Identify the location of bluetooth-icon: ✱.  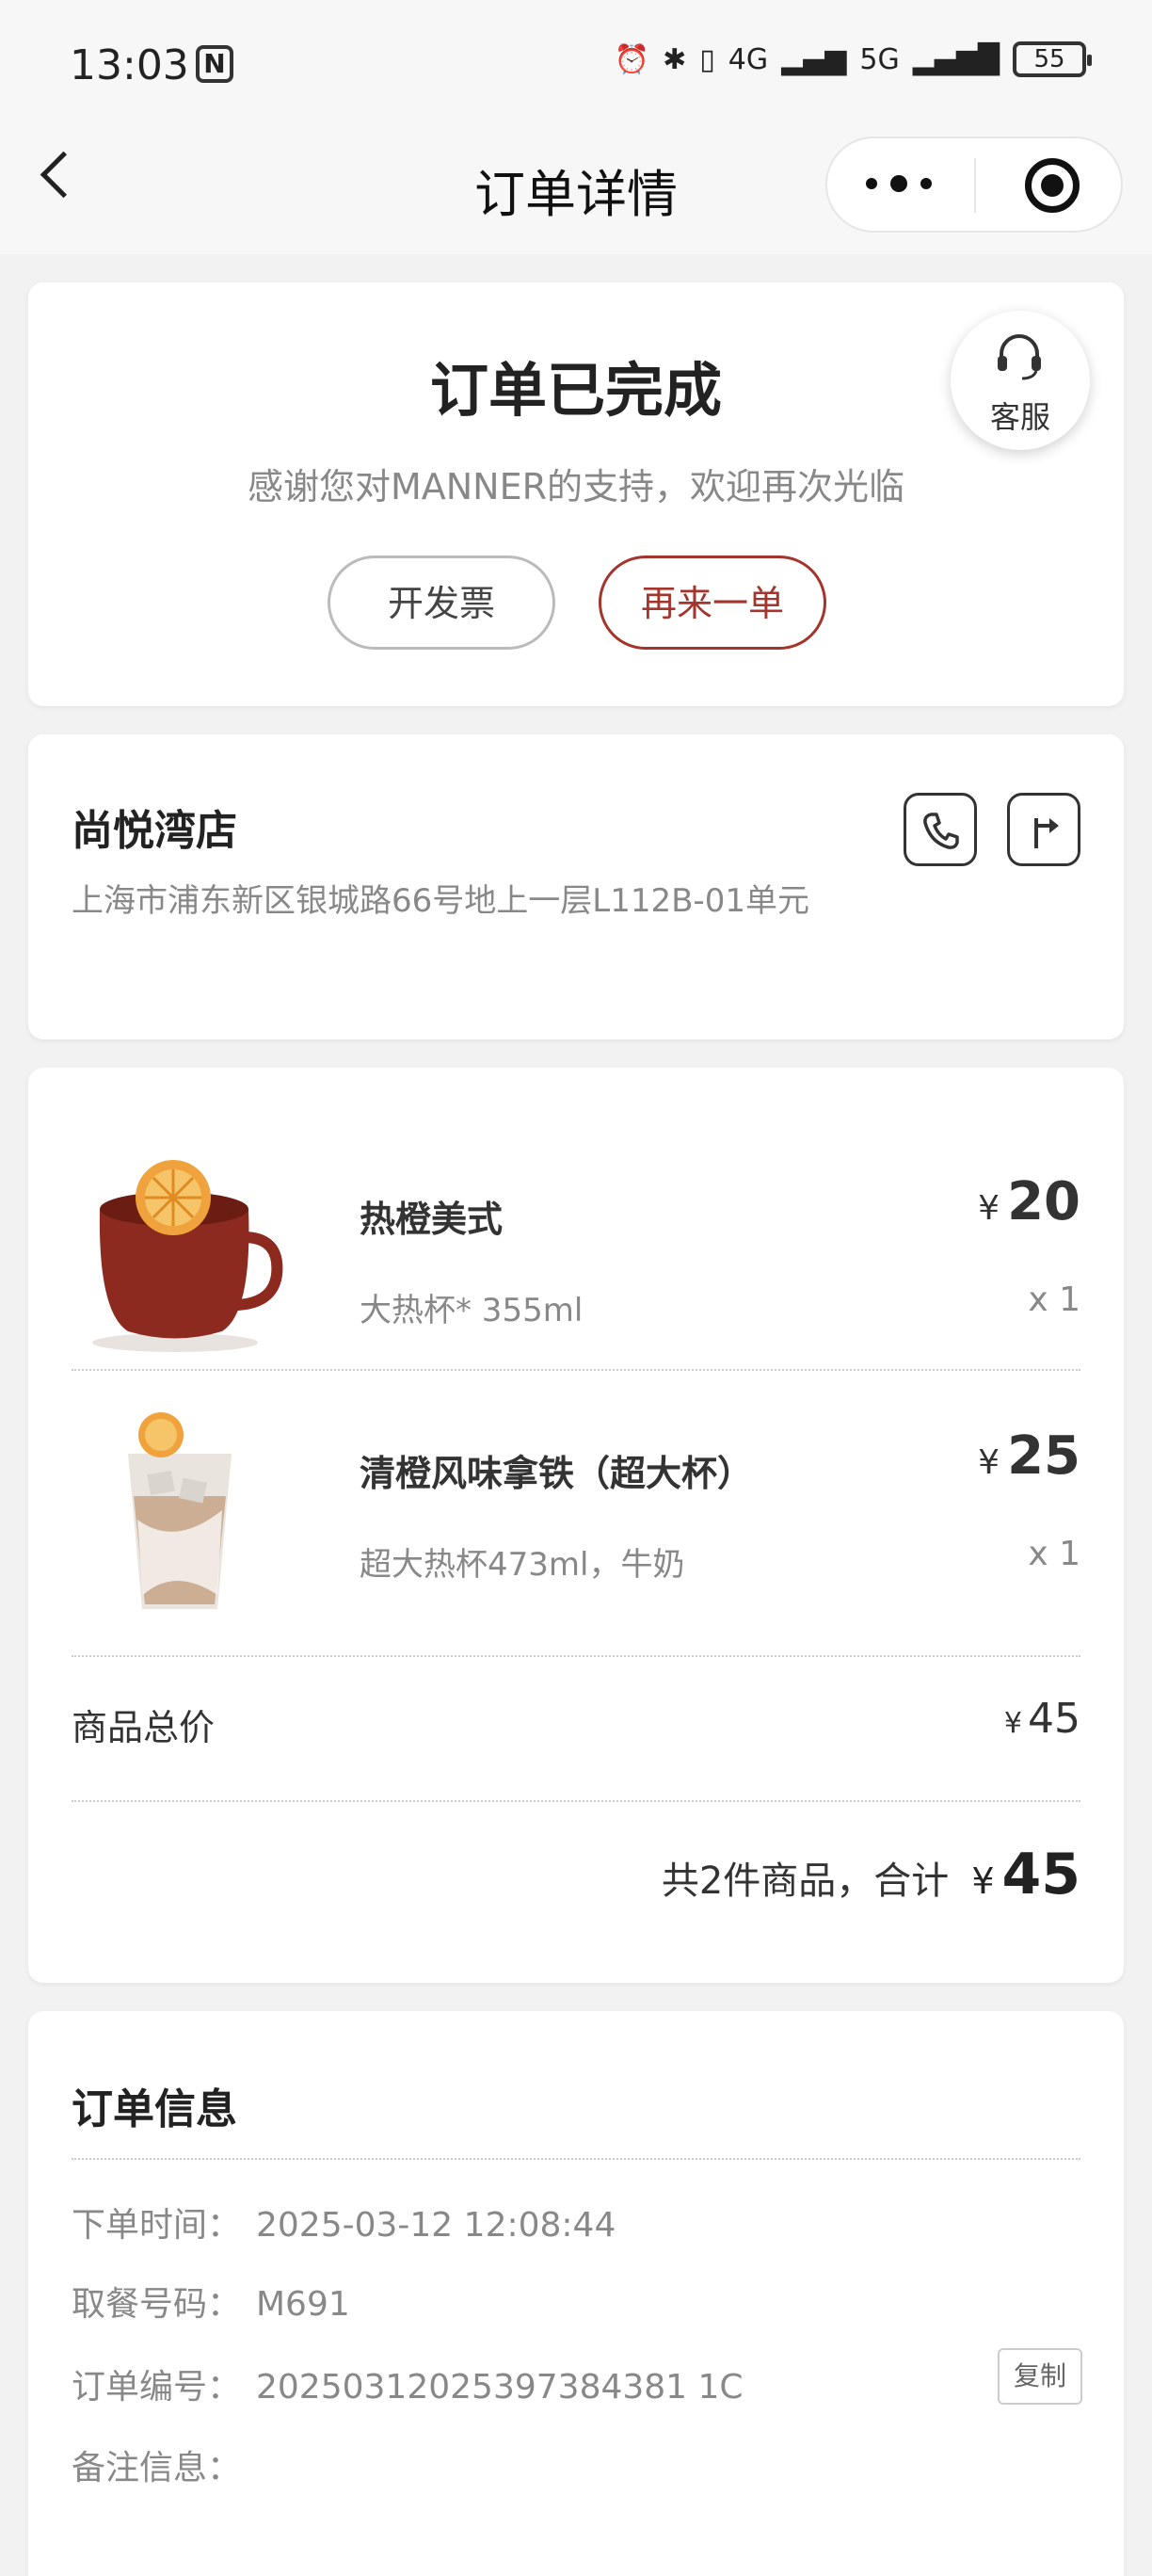
(675, 59).